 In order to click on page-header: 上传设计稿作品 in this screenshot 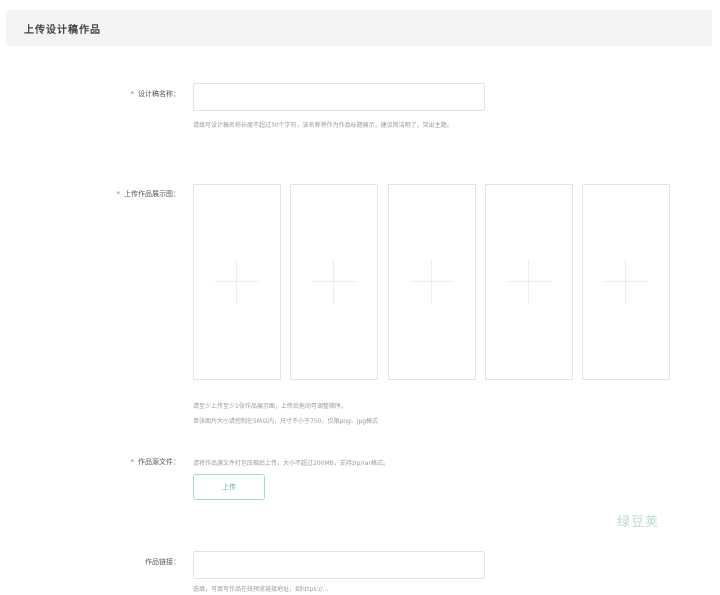, I will do `click(359, 28)`.